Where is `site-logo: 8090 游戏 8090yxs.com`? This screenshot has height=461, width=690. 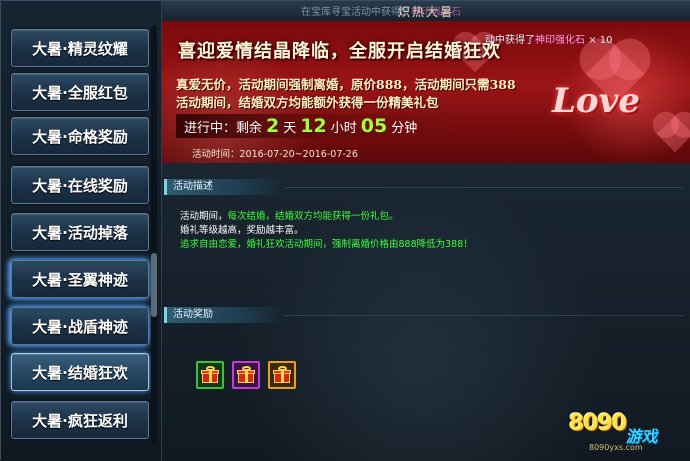
site-logo: 8090 游戏 8090yxs.com is located at coordinates (629, 434).